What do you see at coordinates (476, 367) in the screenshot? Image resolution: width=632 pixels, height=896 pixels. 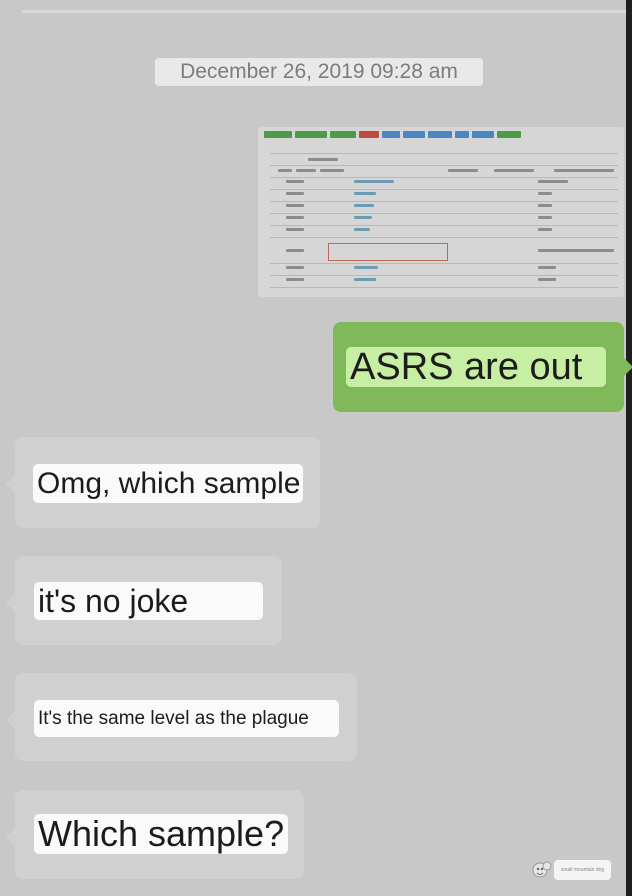 I see `outgoing-message-text: ASRS are out` at bounding box center [476, 367].